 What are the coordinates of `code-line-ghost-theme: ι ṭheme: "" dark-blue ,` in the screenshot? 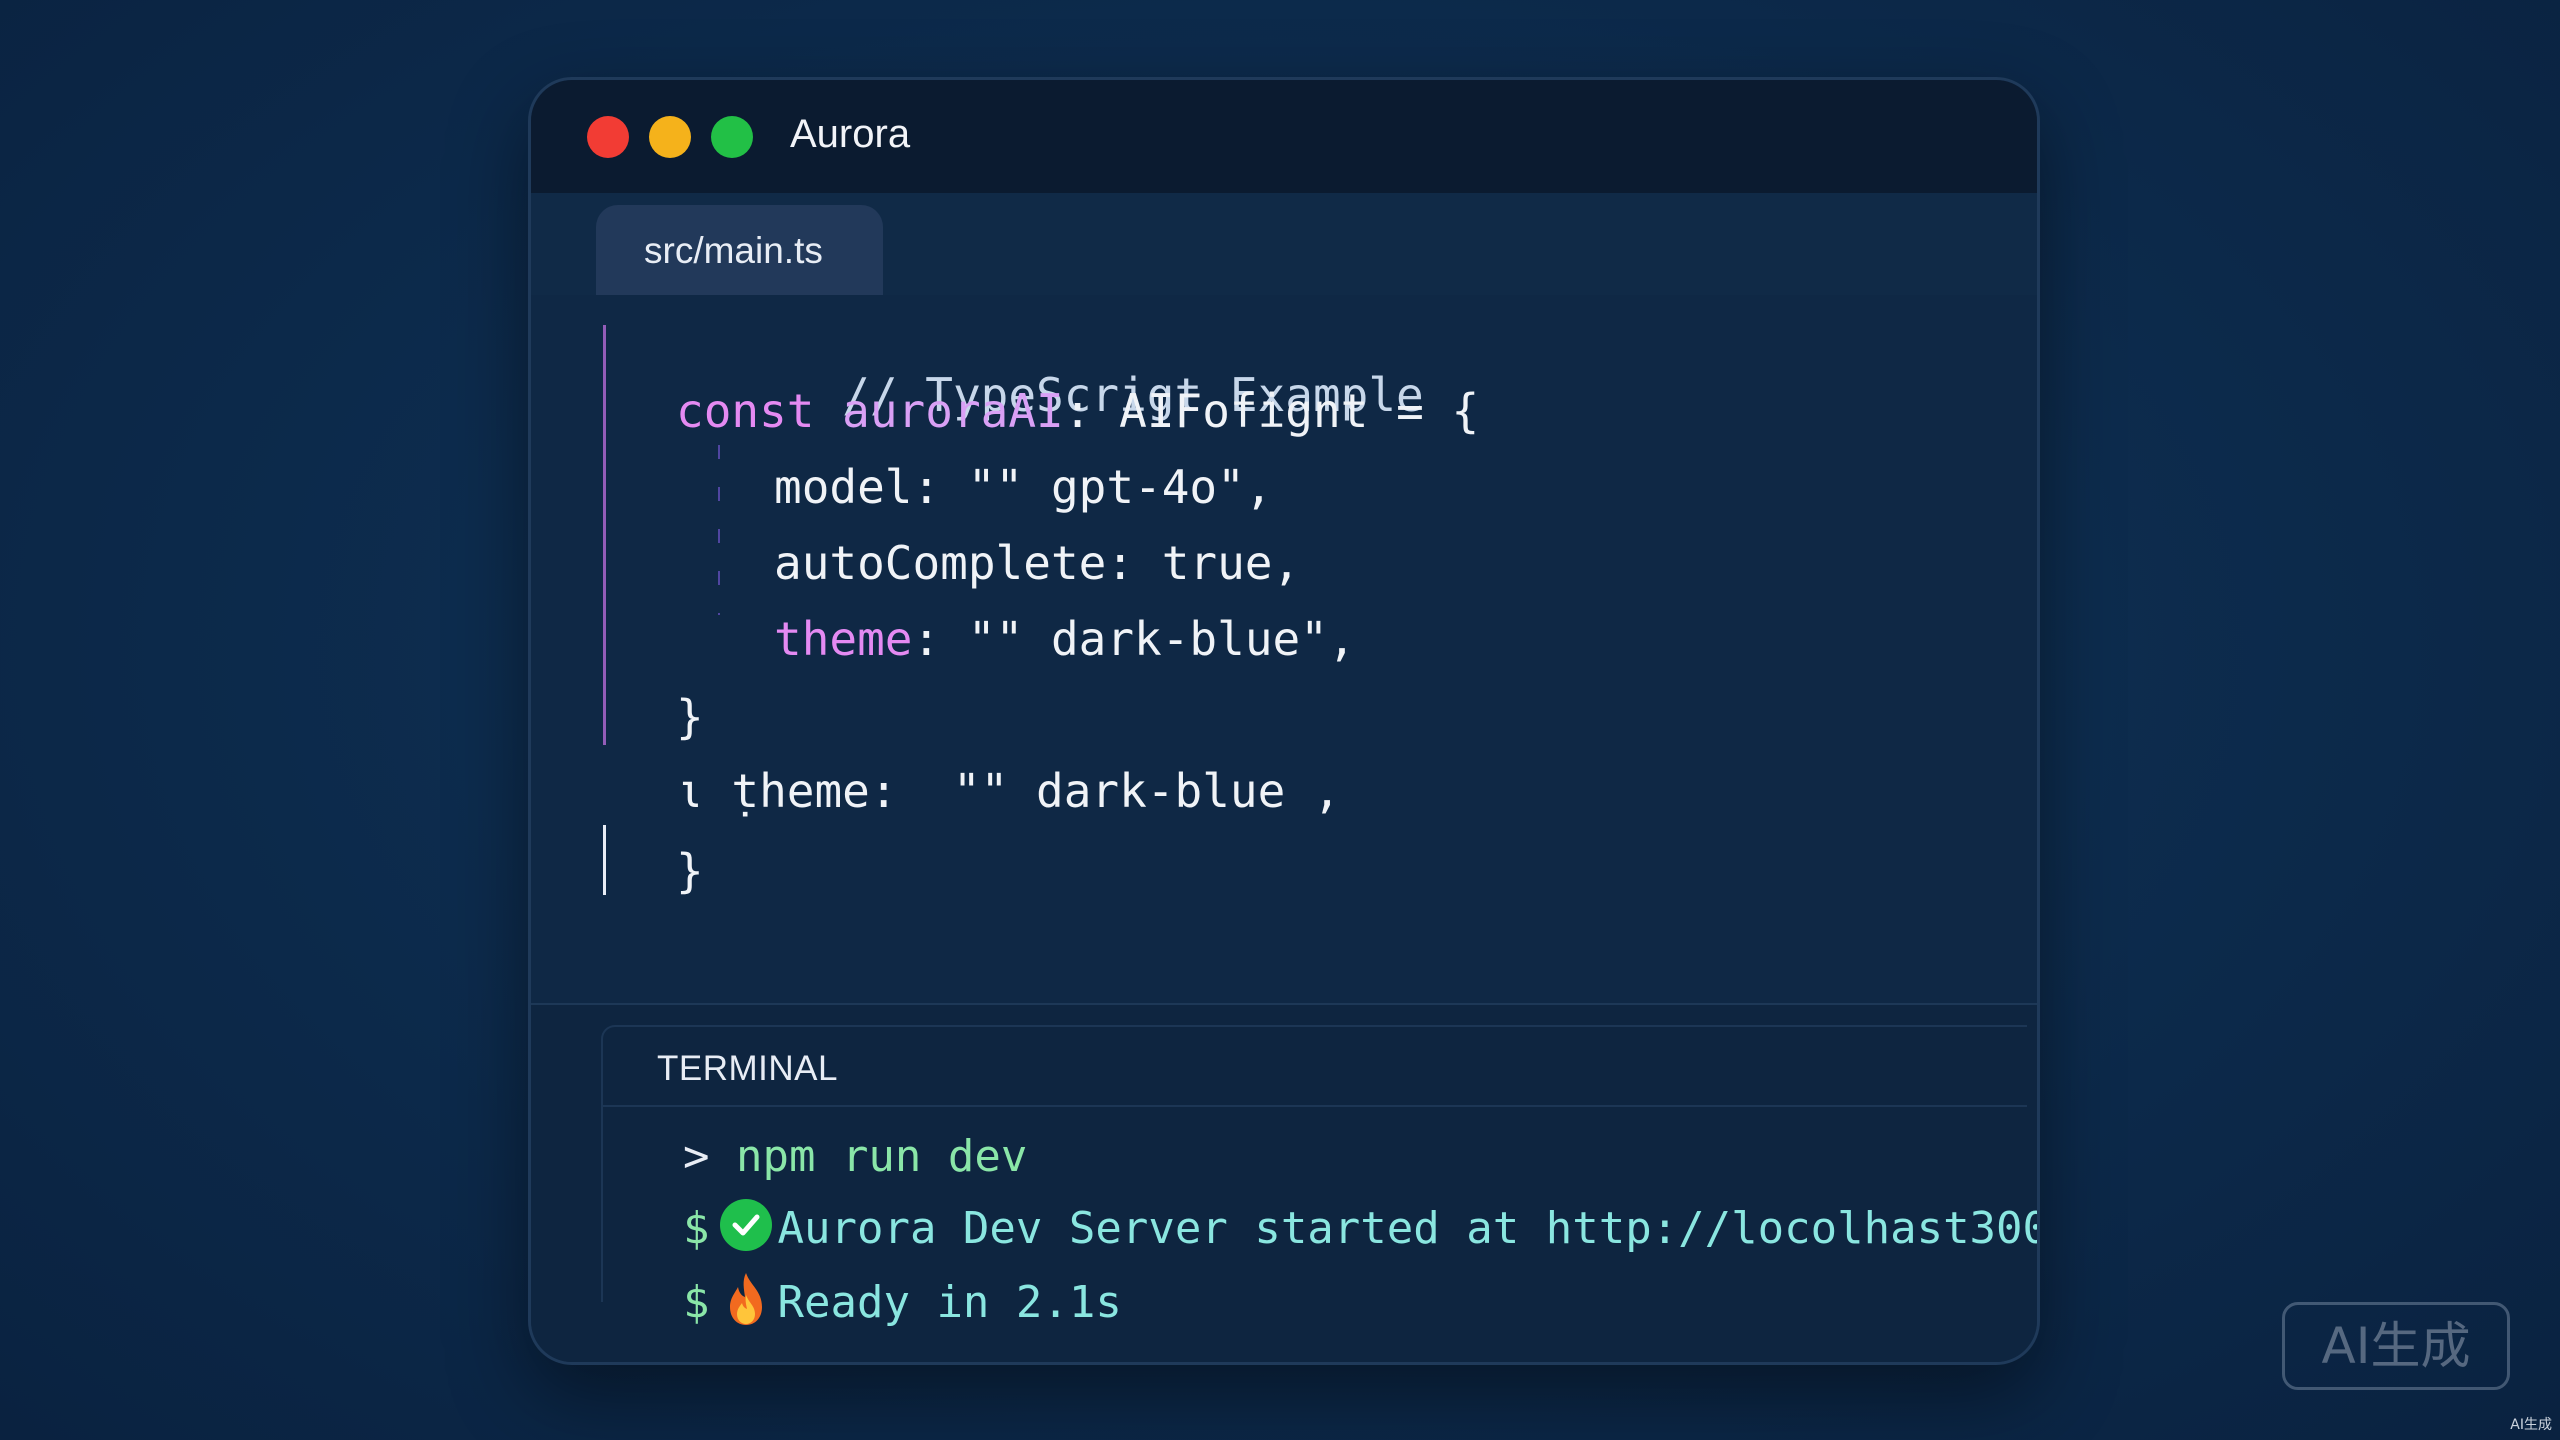 It's located at (1008, 791).